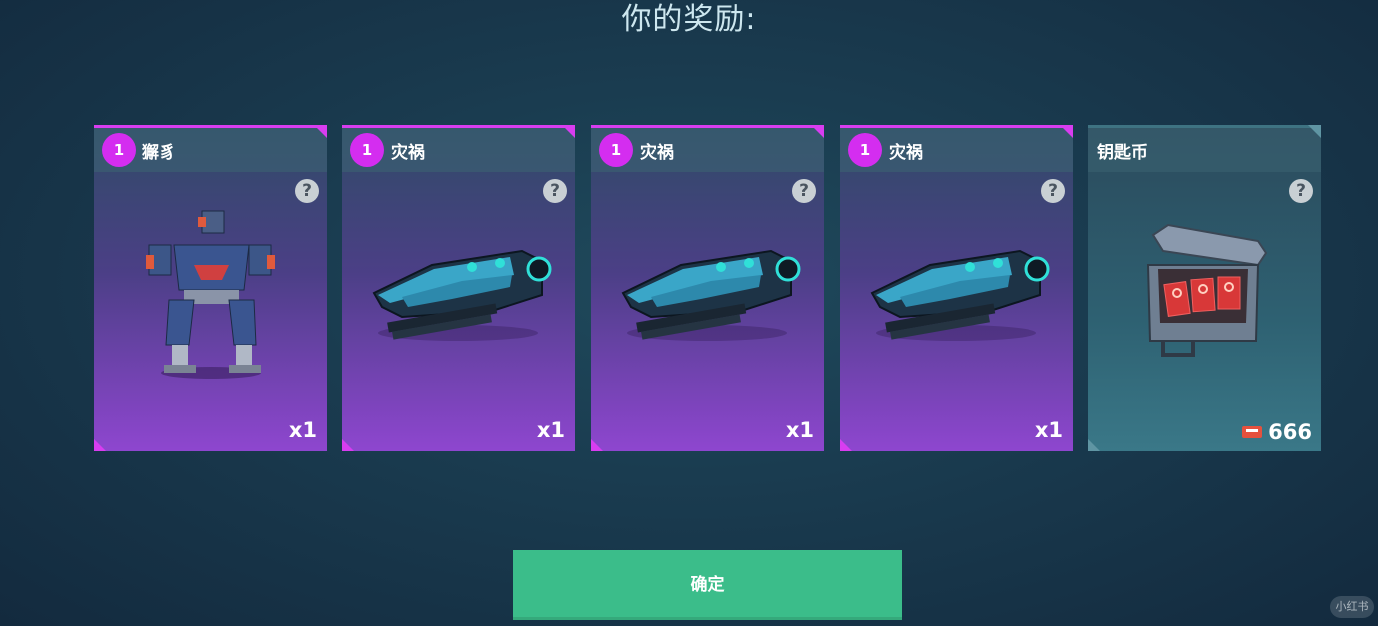 The image size is (1378, 626). I want to click on item-name: 钥匙币, so click(1122, 153).